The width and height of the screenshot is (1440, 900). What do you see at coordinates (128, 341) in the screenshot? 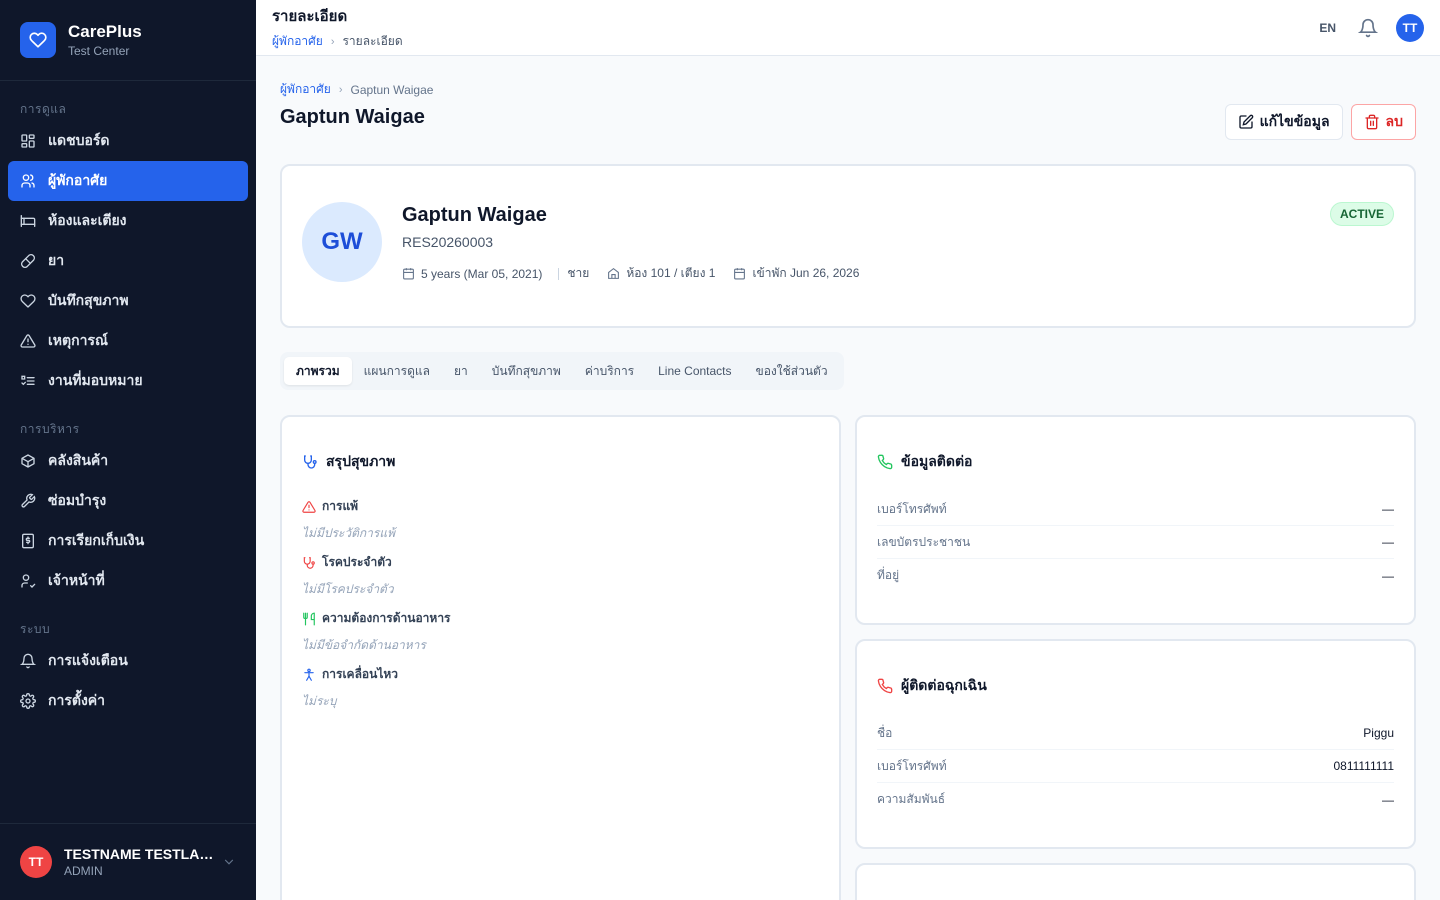
I see `sidebar-item-incidents: เหตุการณ์` at bounding box center [128, 341].